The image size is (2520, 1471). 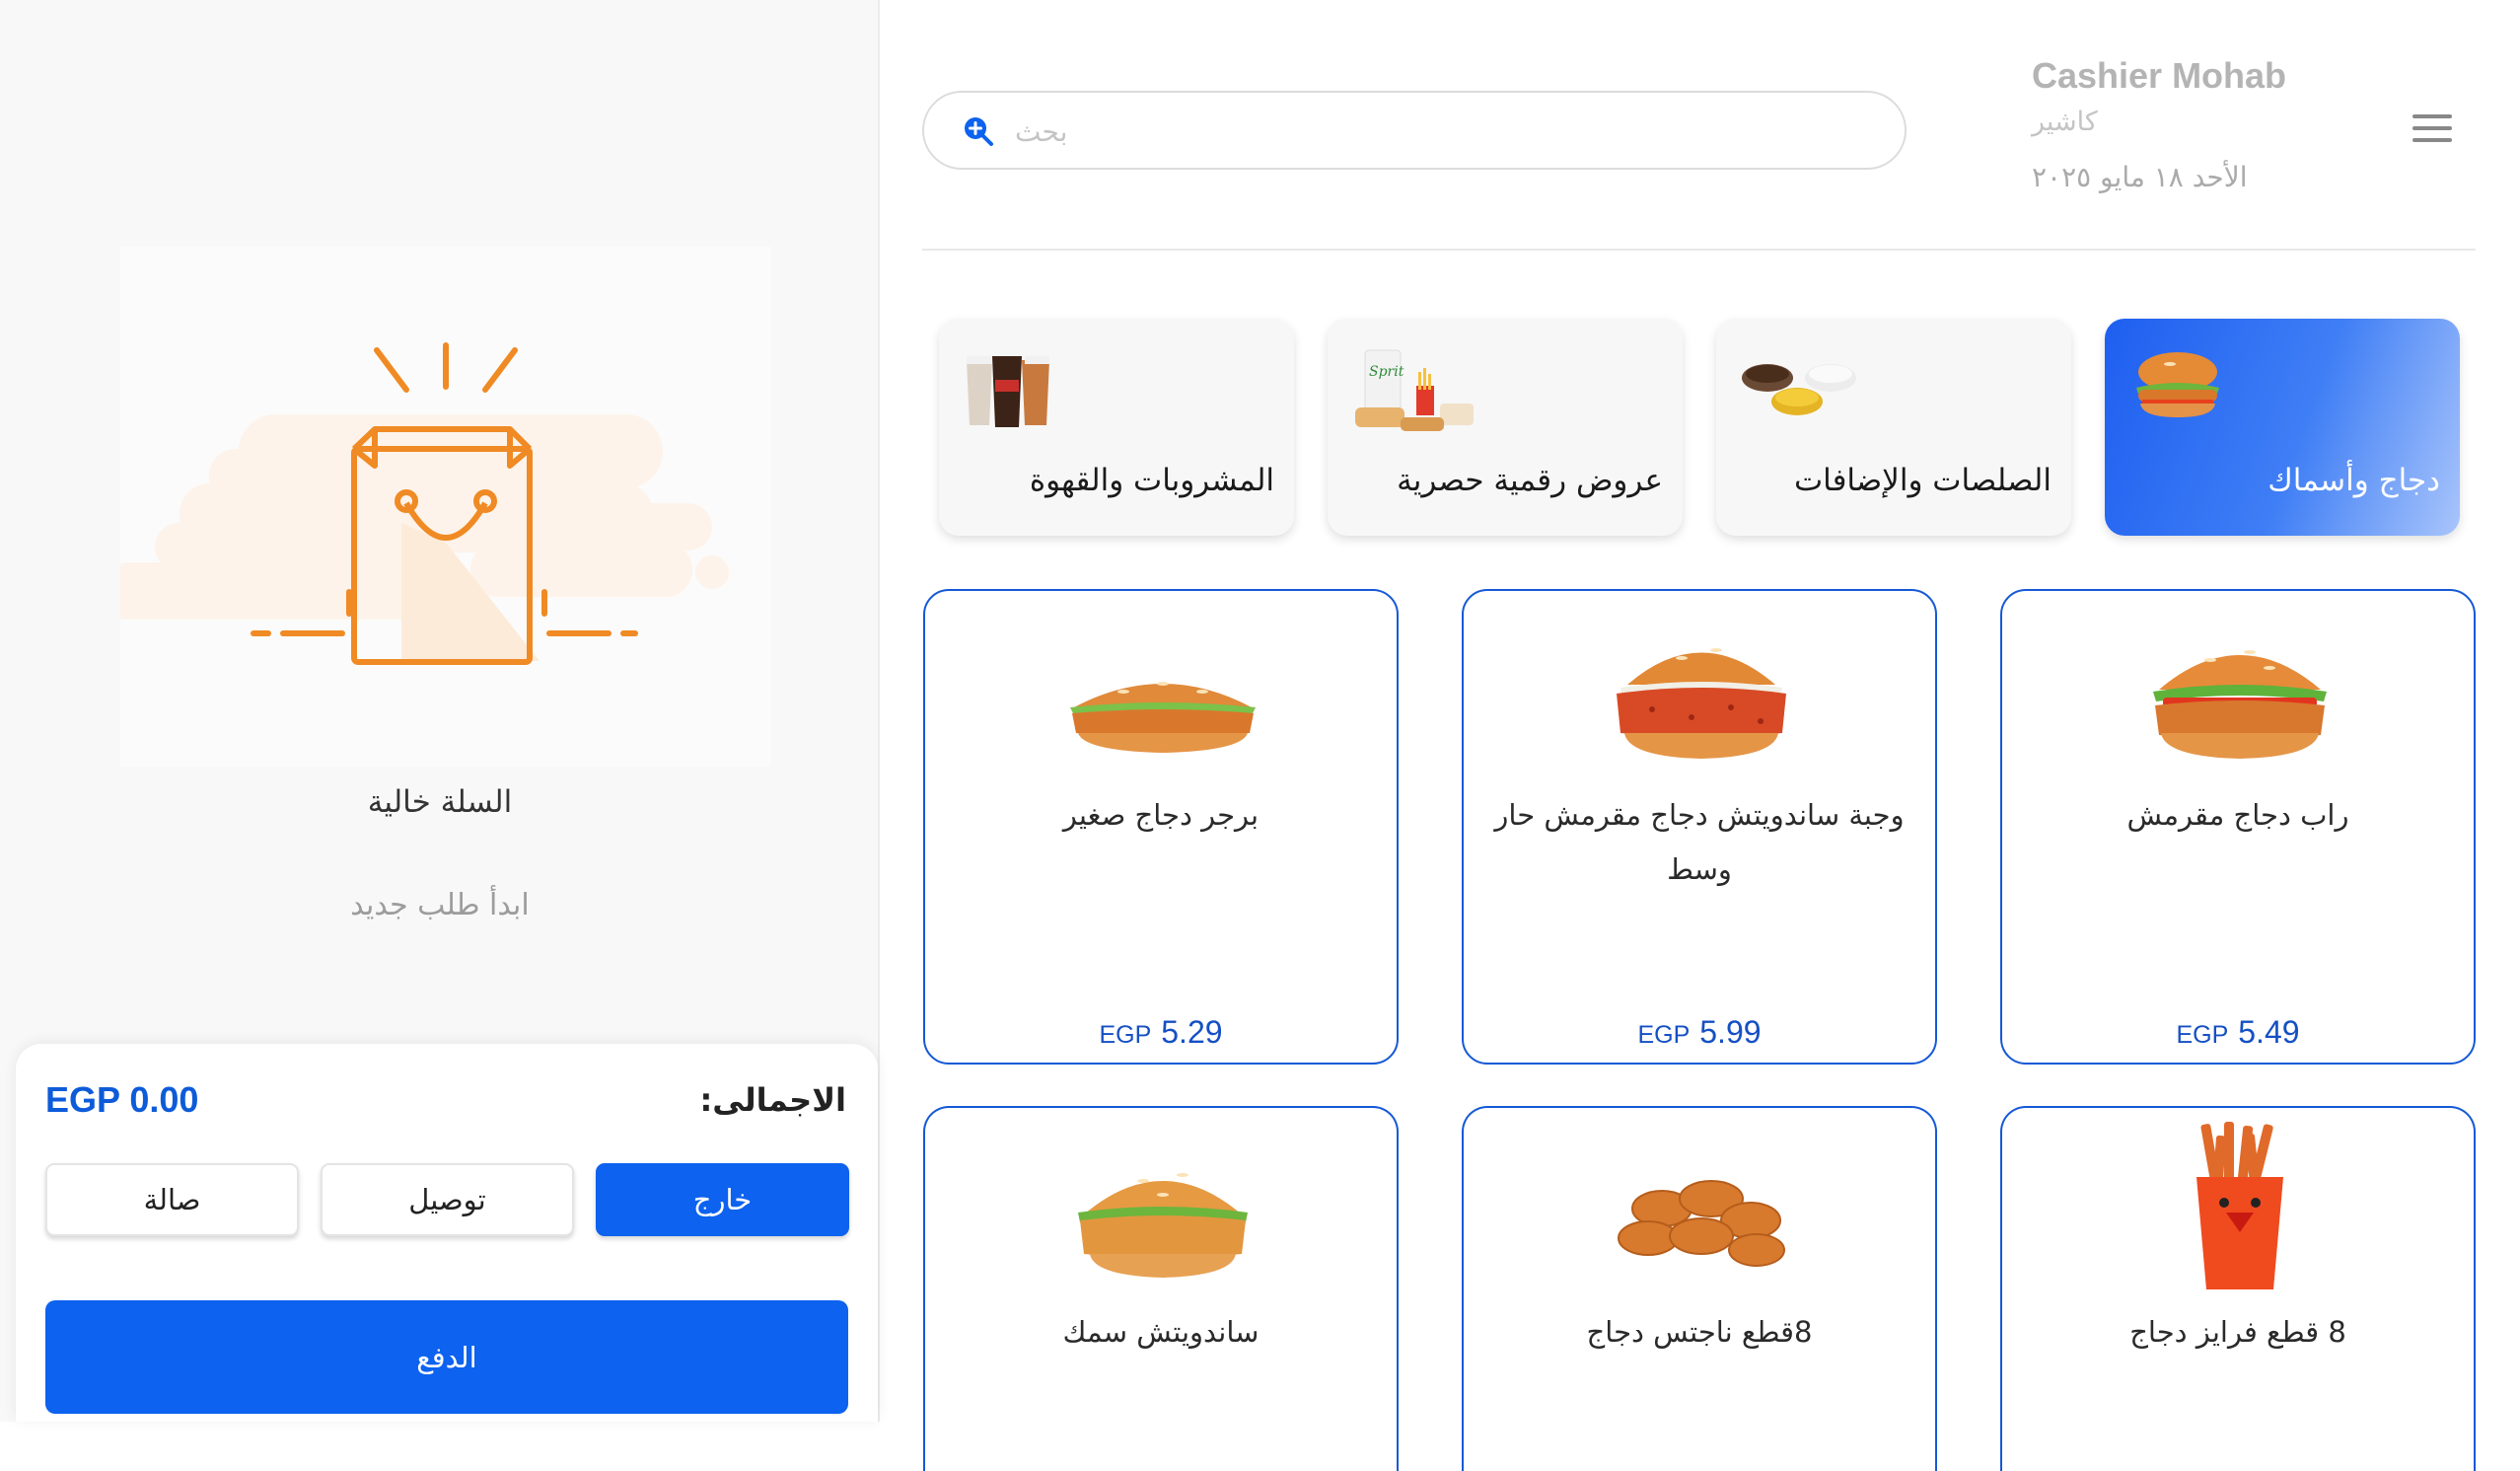 I want to click on category-label: المشروبات والقهوة, so click(x=1151, y=480).